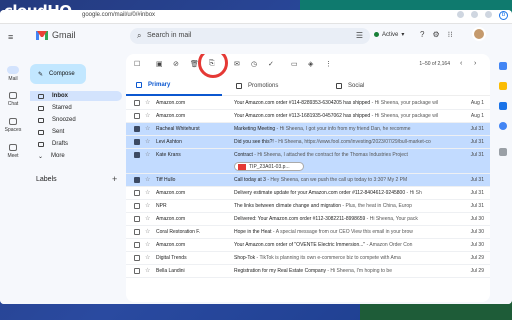 The height and width of the screenshot is (320, 512). Describe the element at coordinates (176, 64) in the screenshot. I see `report-spam-icon: ⊘` at that location.